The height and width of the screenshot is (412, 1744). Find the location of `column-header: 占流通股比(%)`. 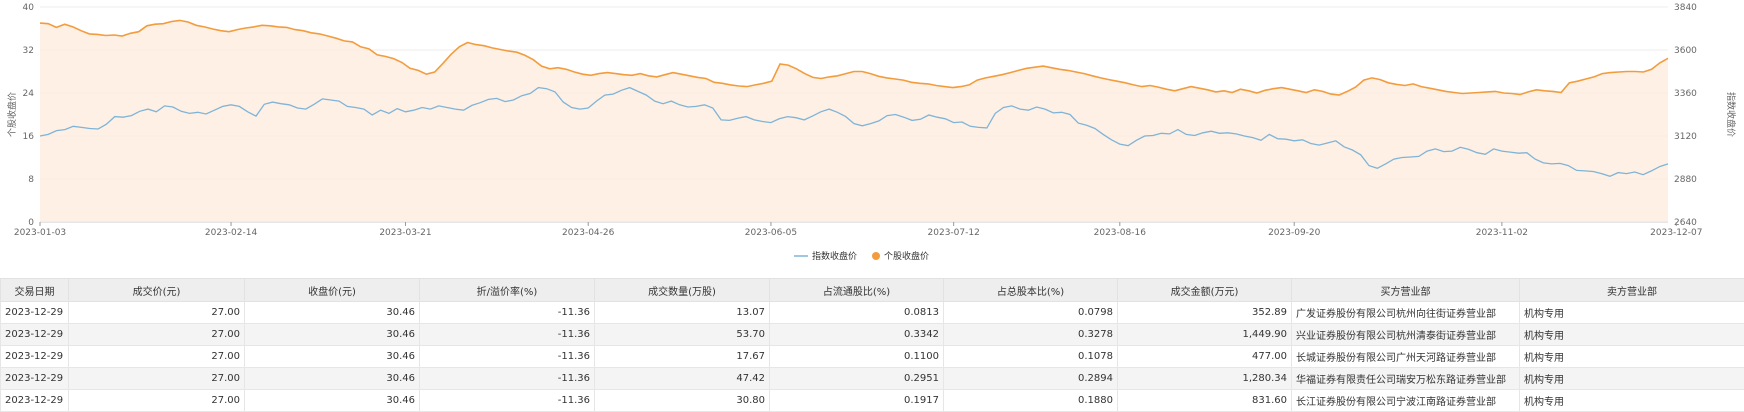

column-header: 占流通股比(%) is located at coordinates (856, 290).